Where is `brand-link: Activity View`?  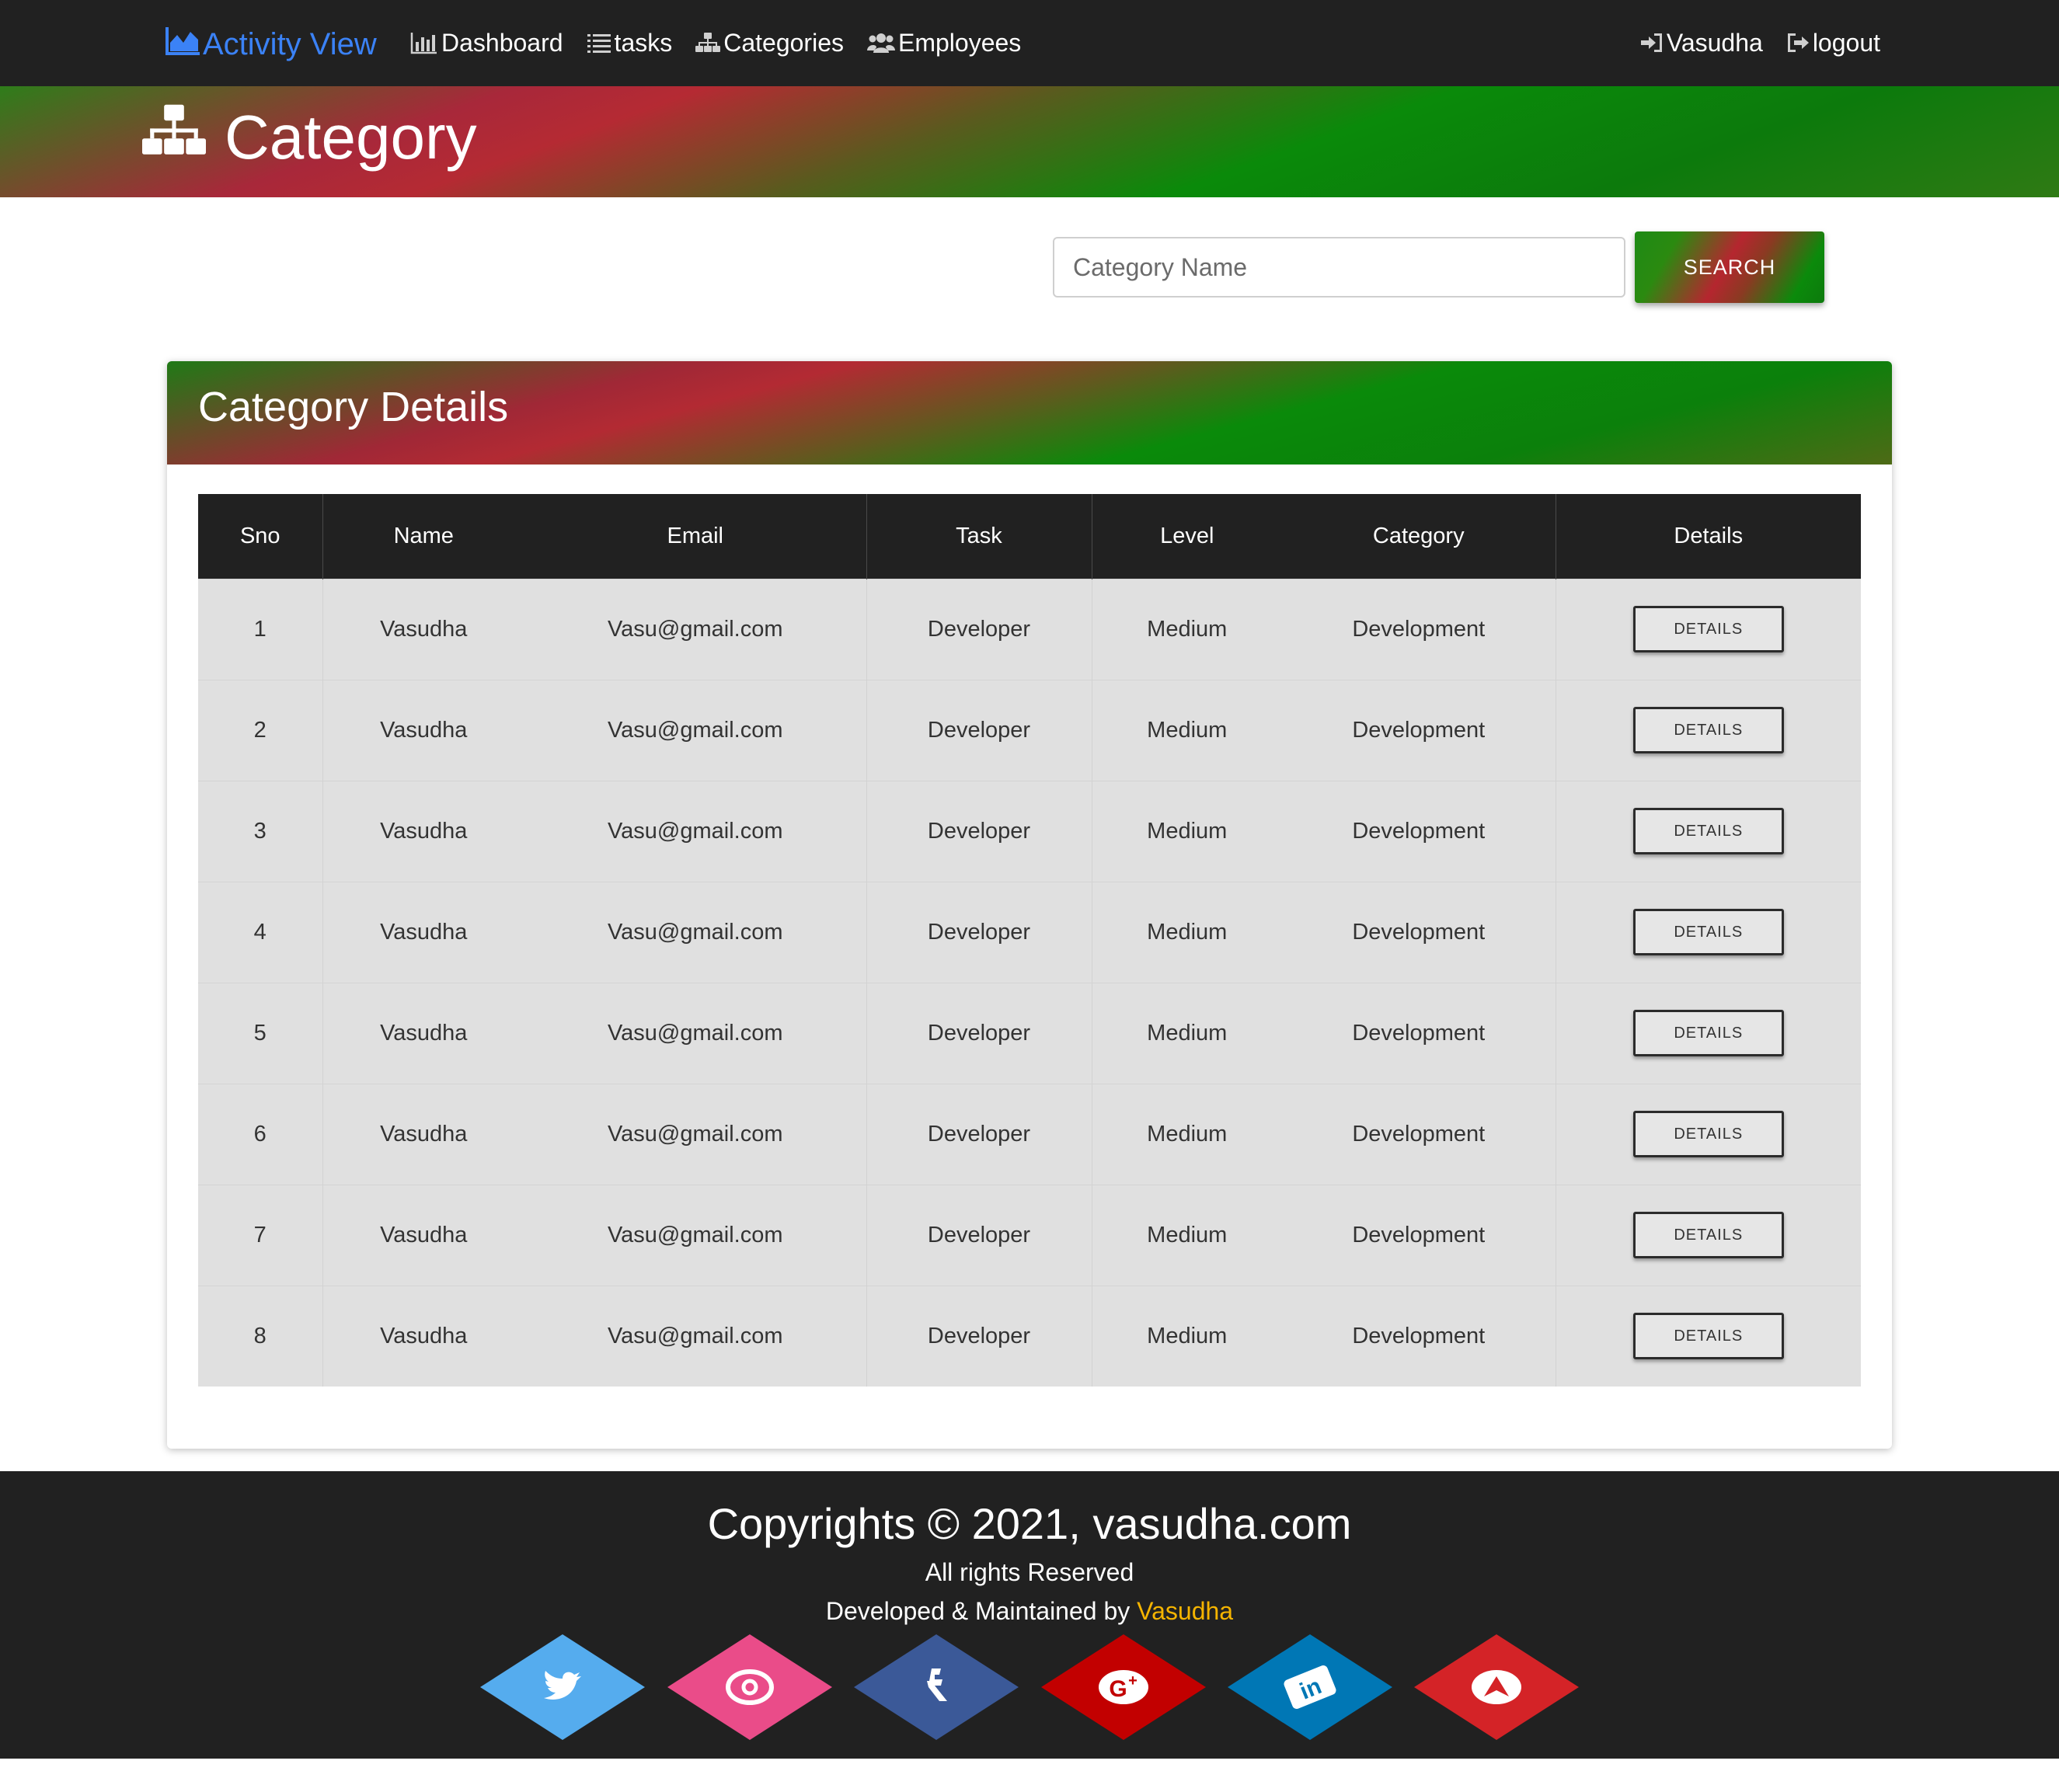 brand-link: Activity View is located at coordinates (271, 44).